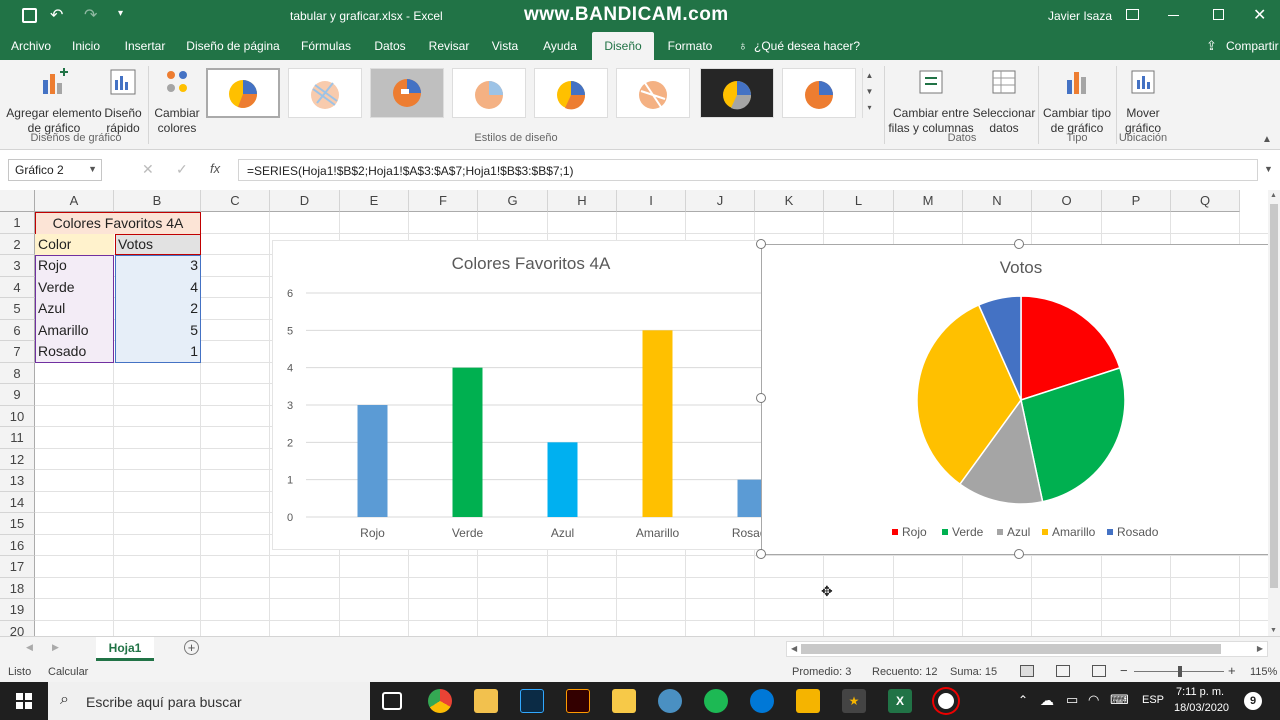 Image resolution: width=1280 pixels, height=720 pixels. I want to click on share-icon: ⇪, so click(1211, 46).